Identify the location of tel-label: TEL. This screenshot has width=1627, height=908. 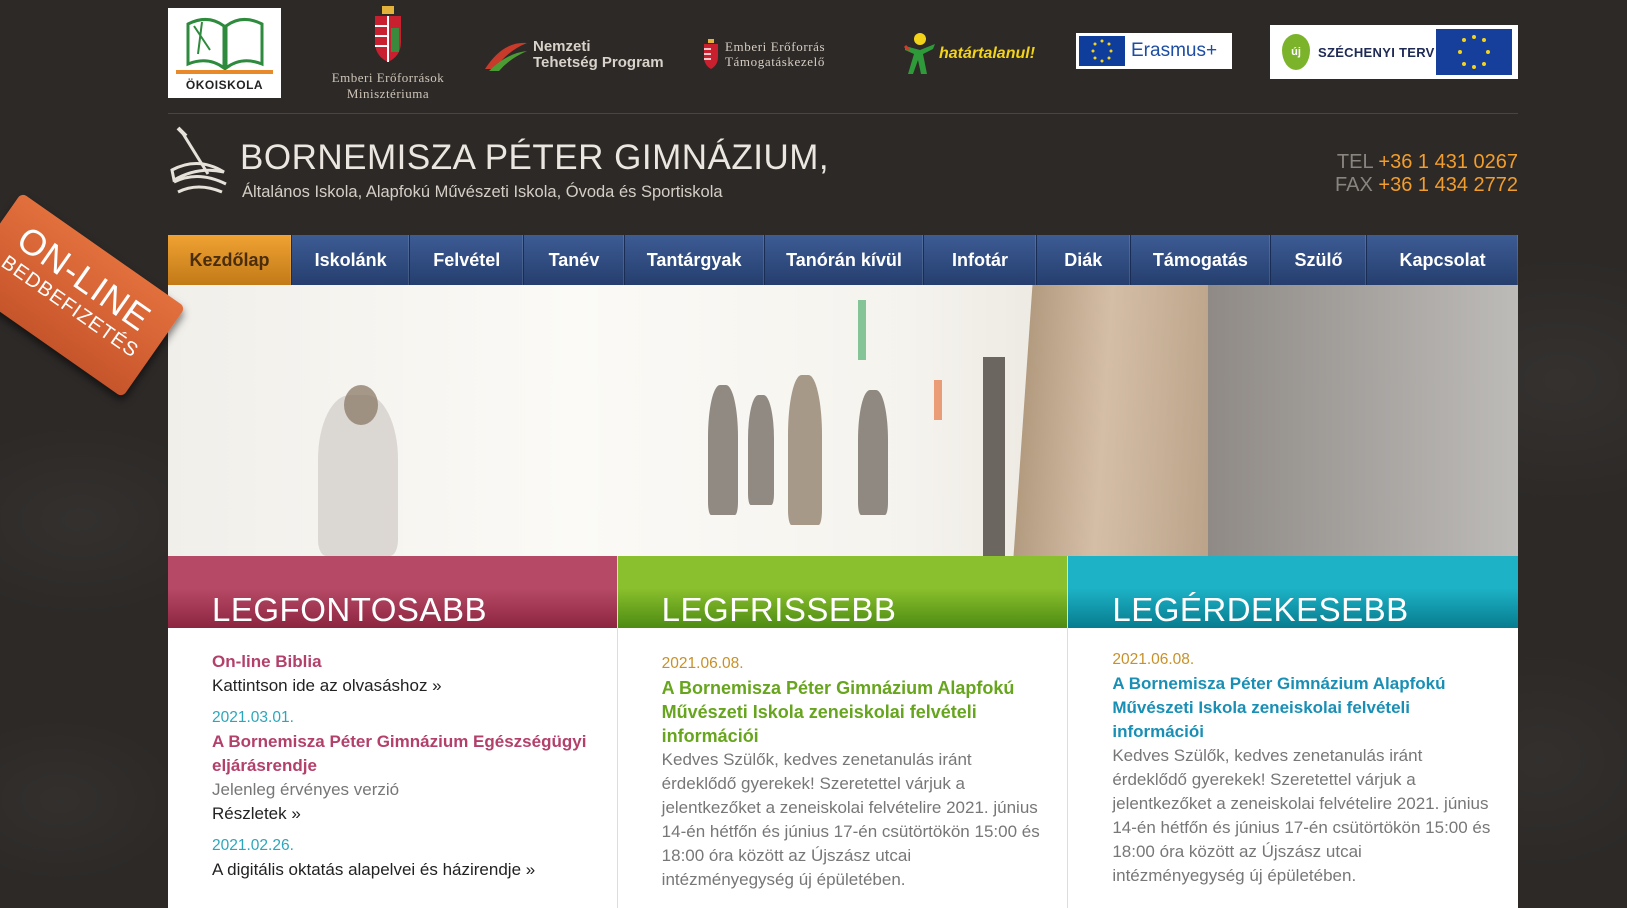
(1354, 162).